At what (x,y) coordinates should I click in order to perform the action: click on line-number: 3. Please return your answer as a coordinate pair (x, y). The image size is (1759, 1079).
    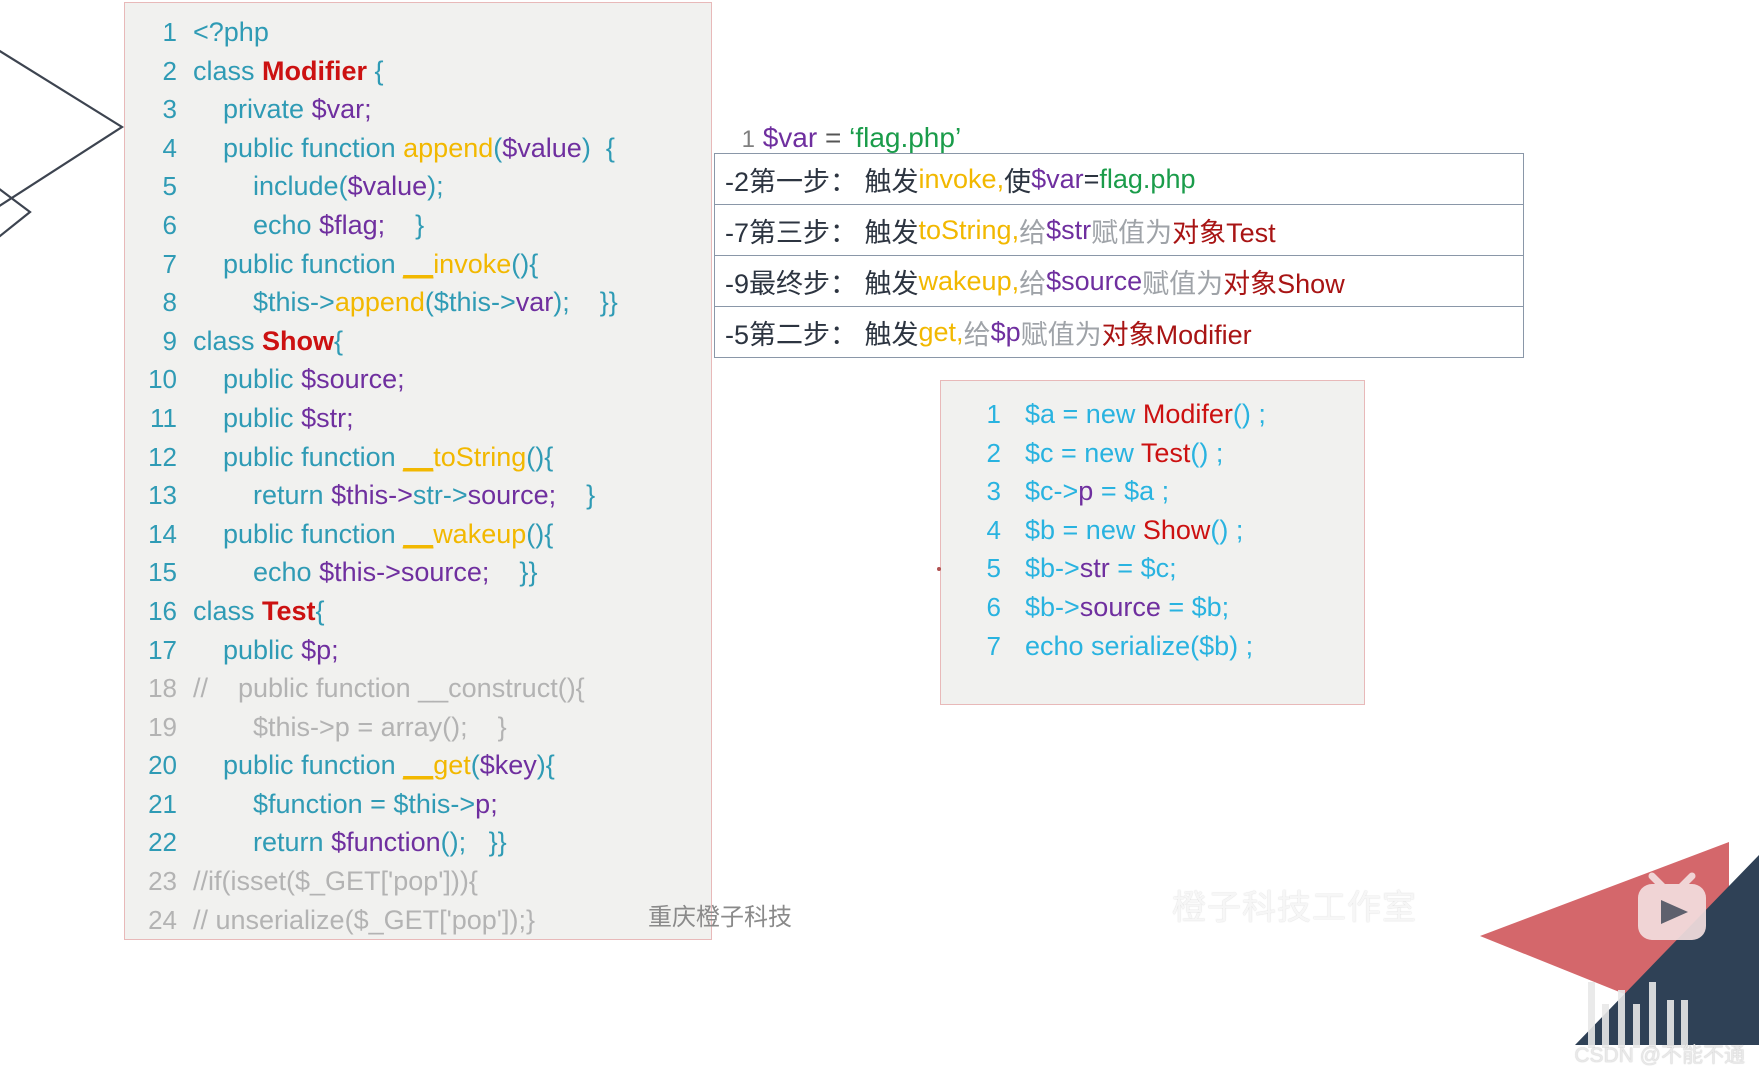
    Looking at the image, I should click on (169, 109).